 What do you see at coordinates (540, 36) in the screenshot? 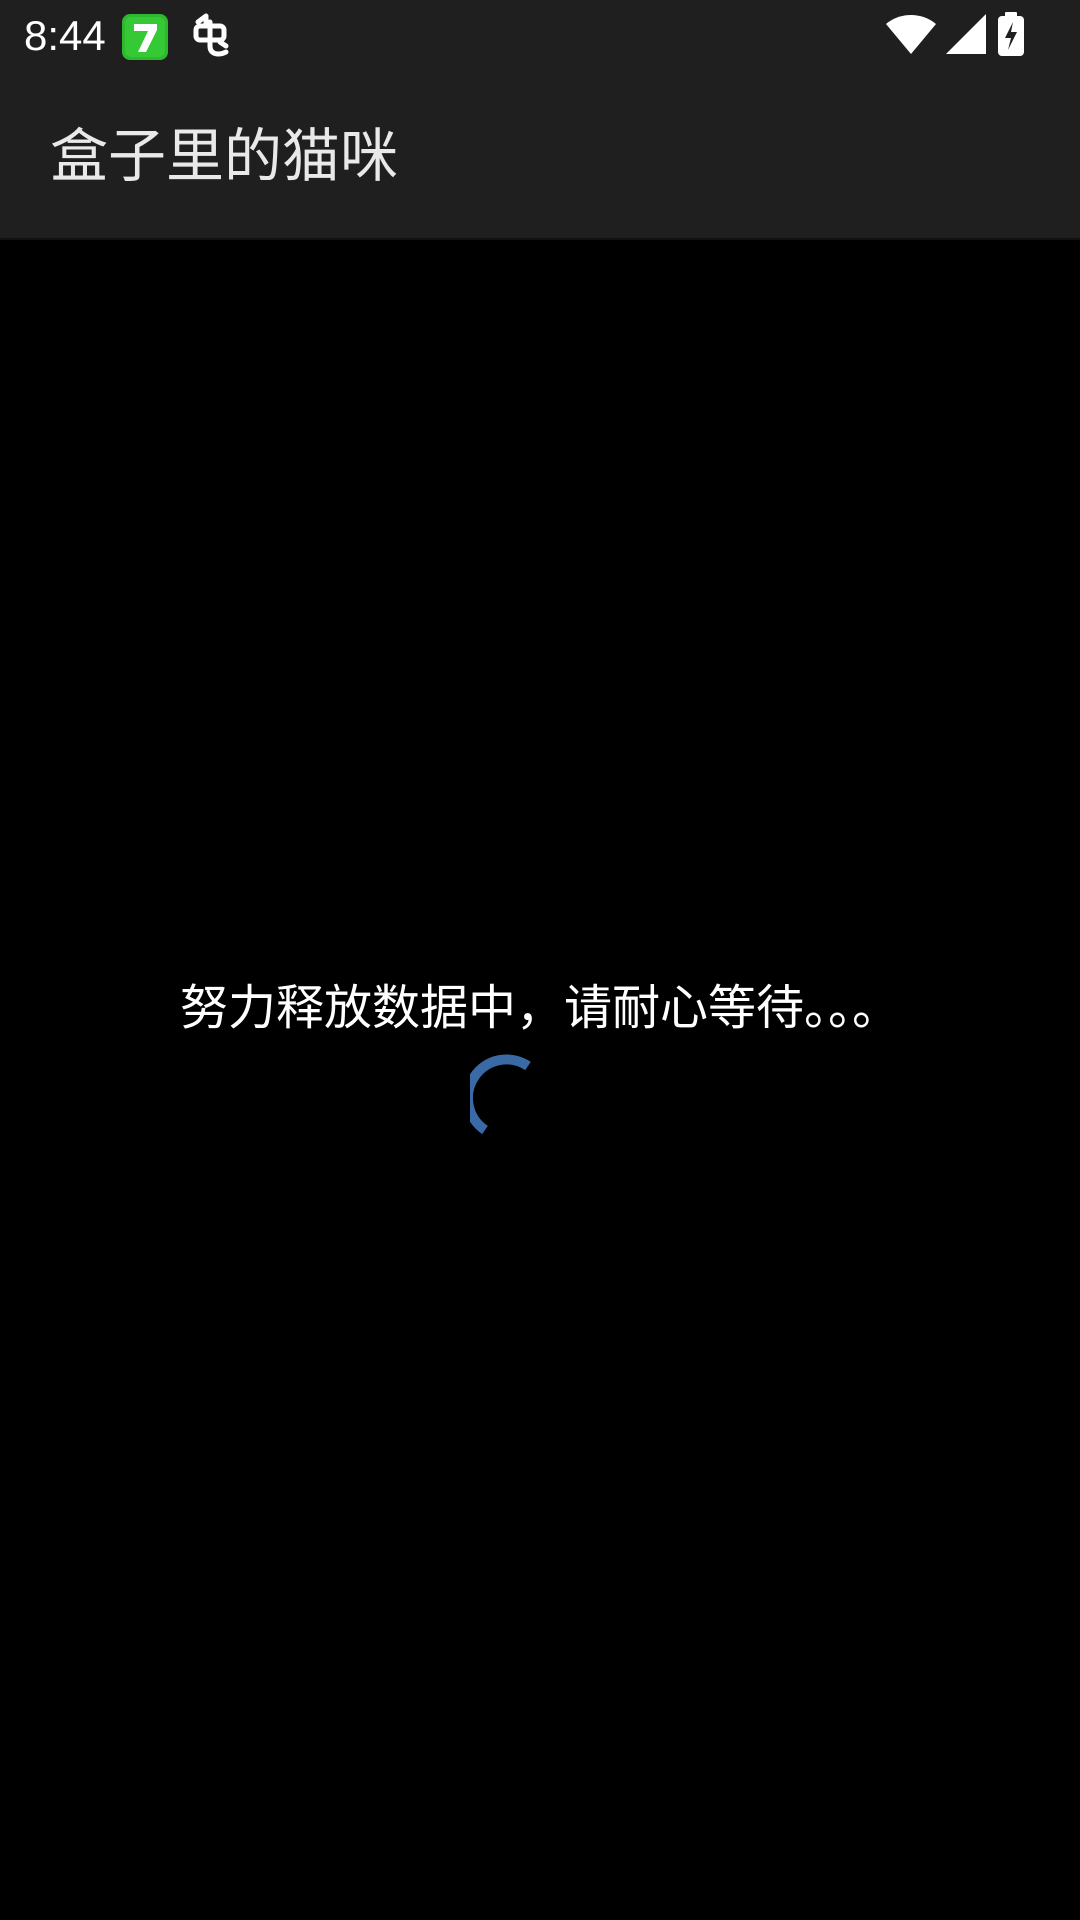
I see `status-bar: 8:44` at bounding box center [540, 36].